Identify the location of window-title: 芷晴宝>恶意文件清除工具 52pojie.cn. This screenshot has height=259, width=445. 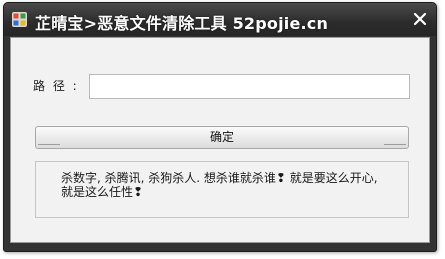
(182, 23).